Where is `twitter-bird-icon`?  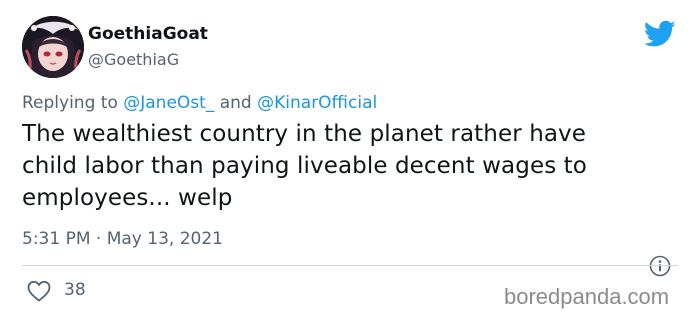 twitter-bird-icon is located at coordinates (659, 34).